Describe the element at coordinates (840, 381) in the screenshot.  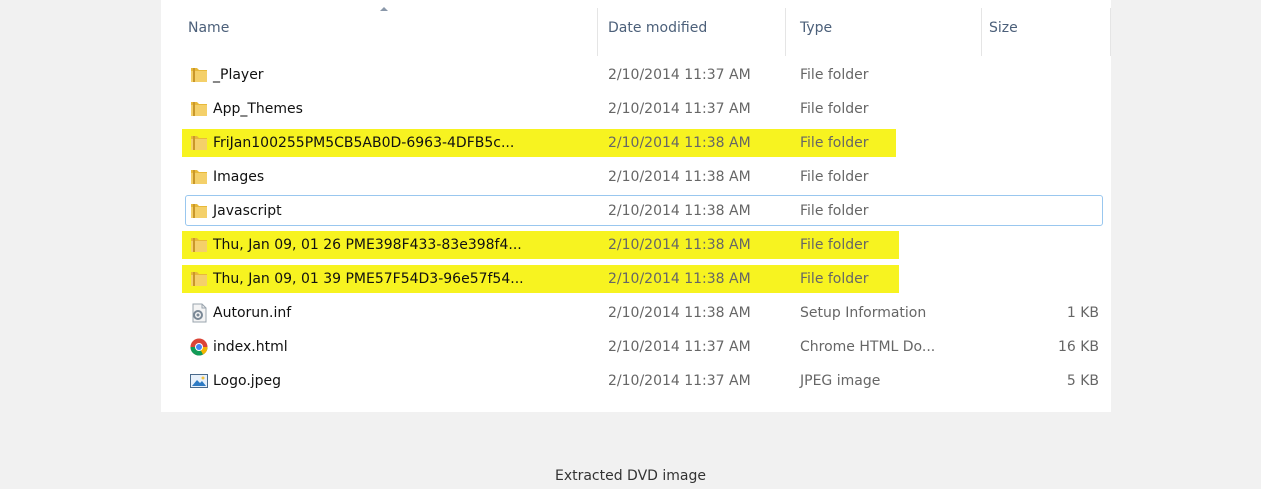
I see `file-type: JPEG image` at that location.